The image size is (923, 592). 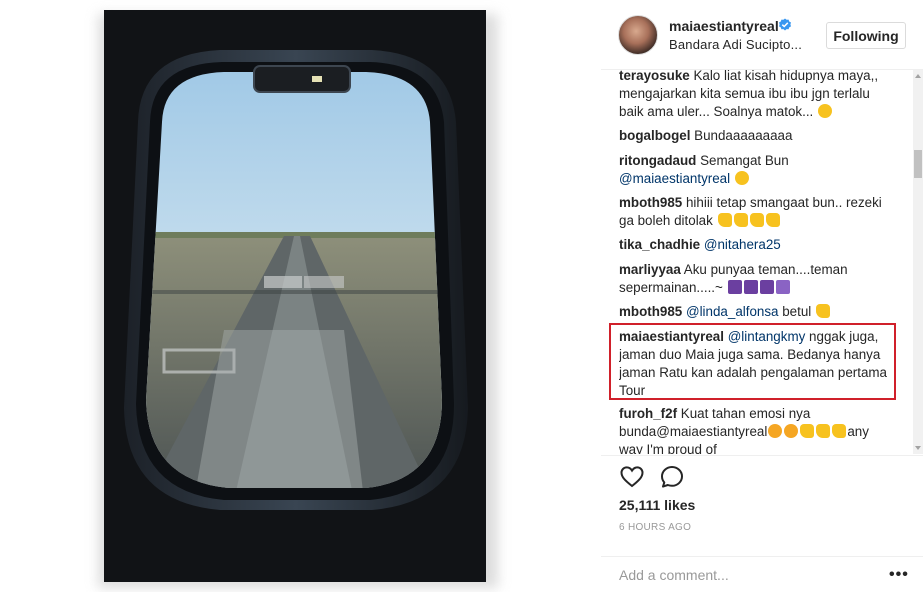 What do you see at coordinates (762, 523) in the screenshot?
I see `post-actions: 25,111 likes 6 HOURS AGO •••` at bounding box center [762, 523].